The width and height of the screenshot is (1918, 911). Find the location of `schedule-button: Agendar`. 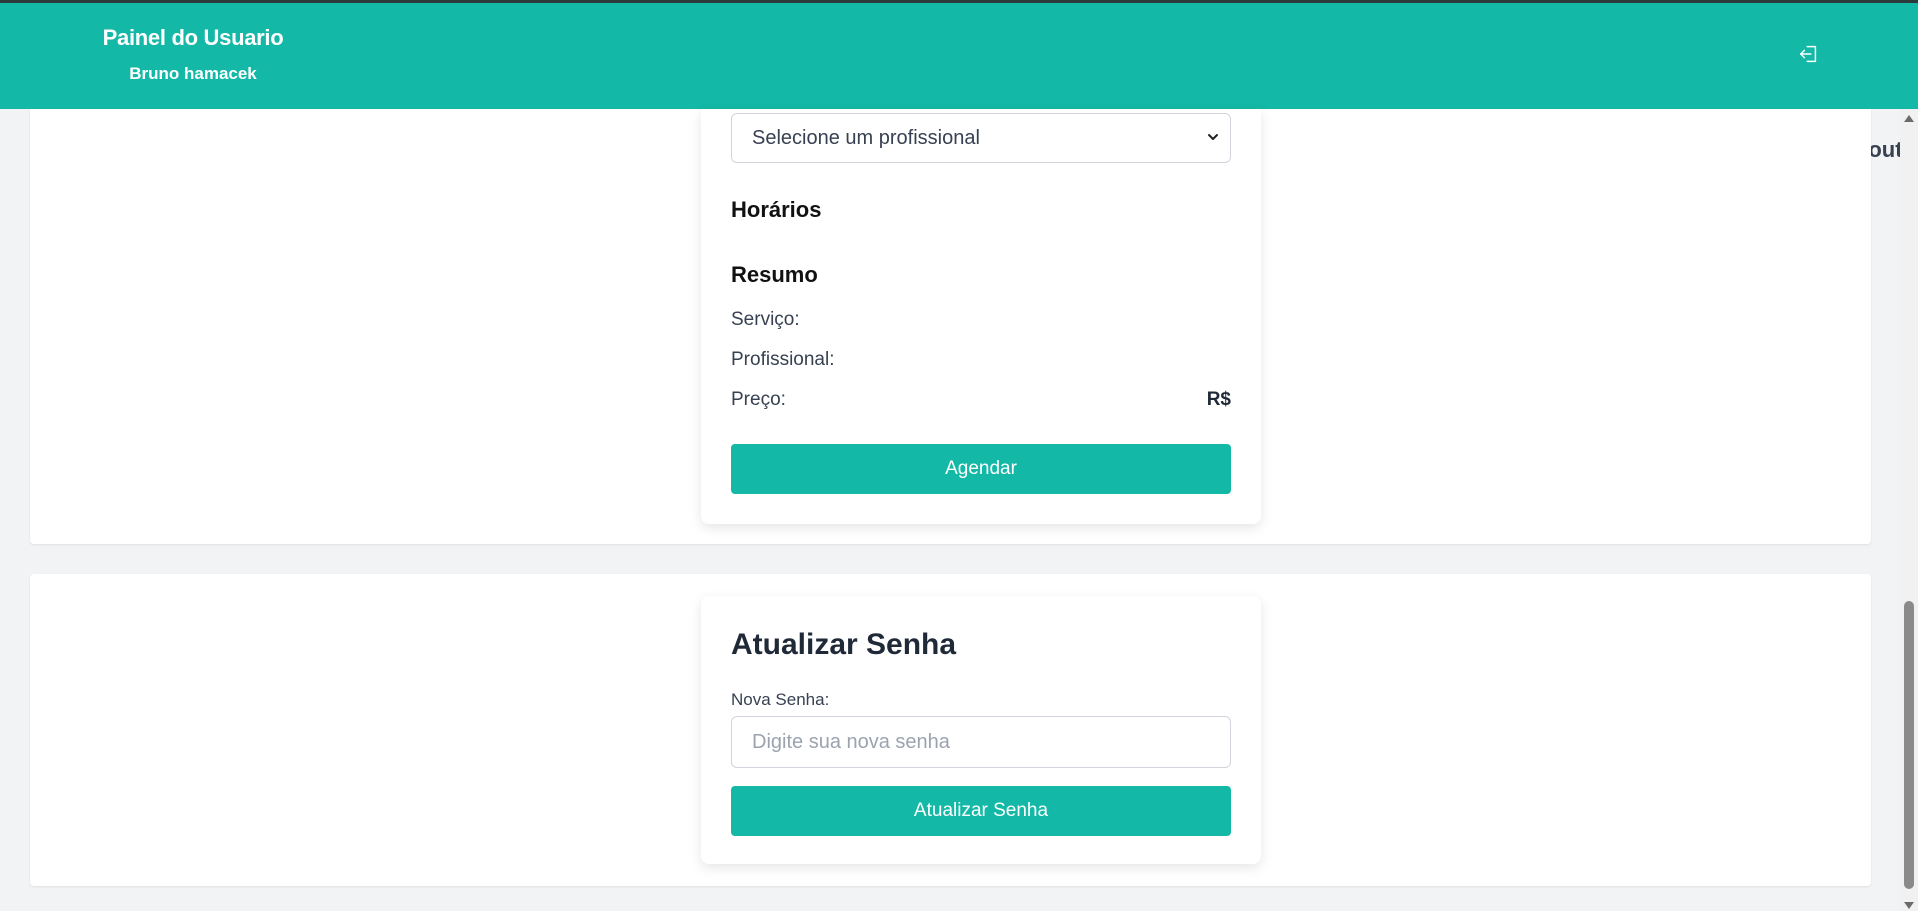

schedule-button: Agendar is located at coordinates (981, 469).